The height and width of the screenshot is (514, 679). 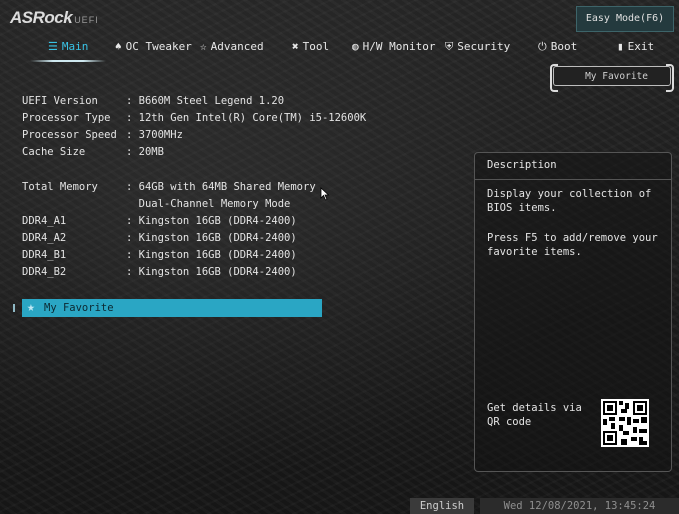 What do you see at coordinates (79, 308) in the screenshot?
I see `my-favorite-item-label: My Favorite` at bounding box center [79, 308].